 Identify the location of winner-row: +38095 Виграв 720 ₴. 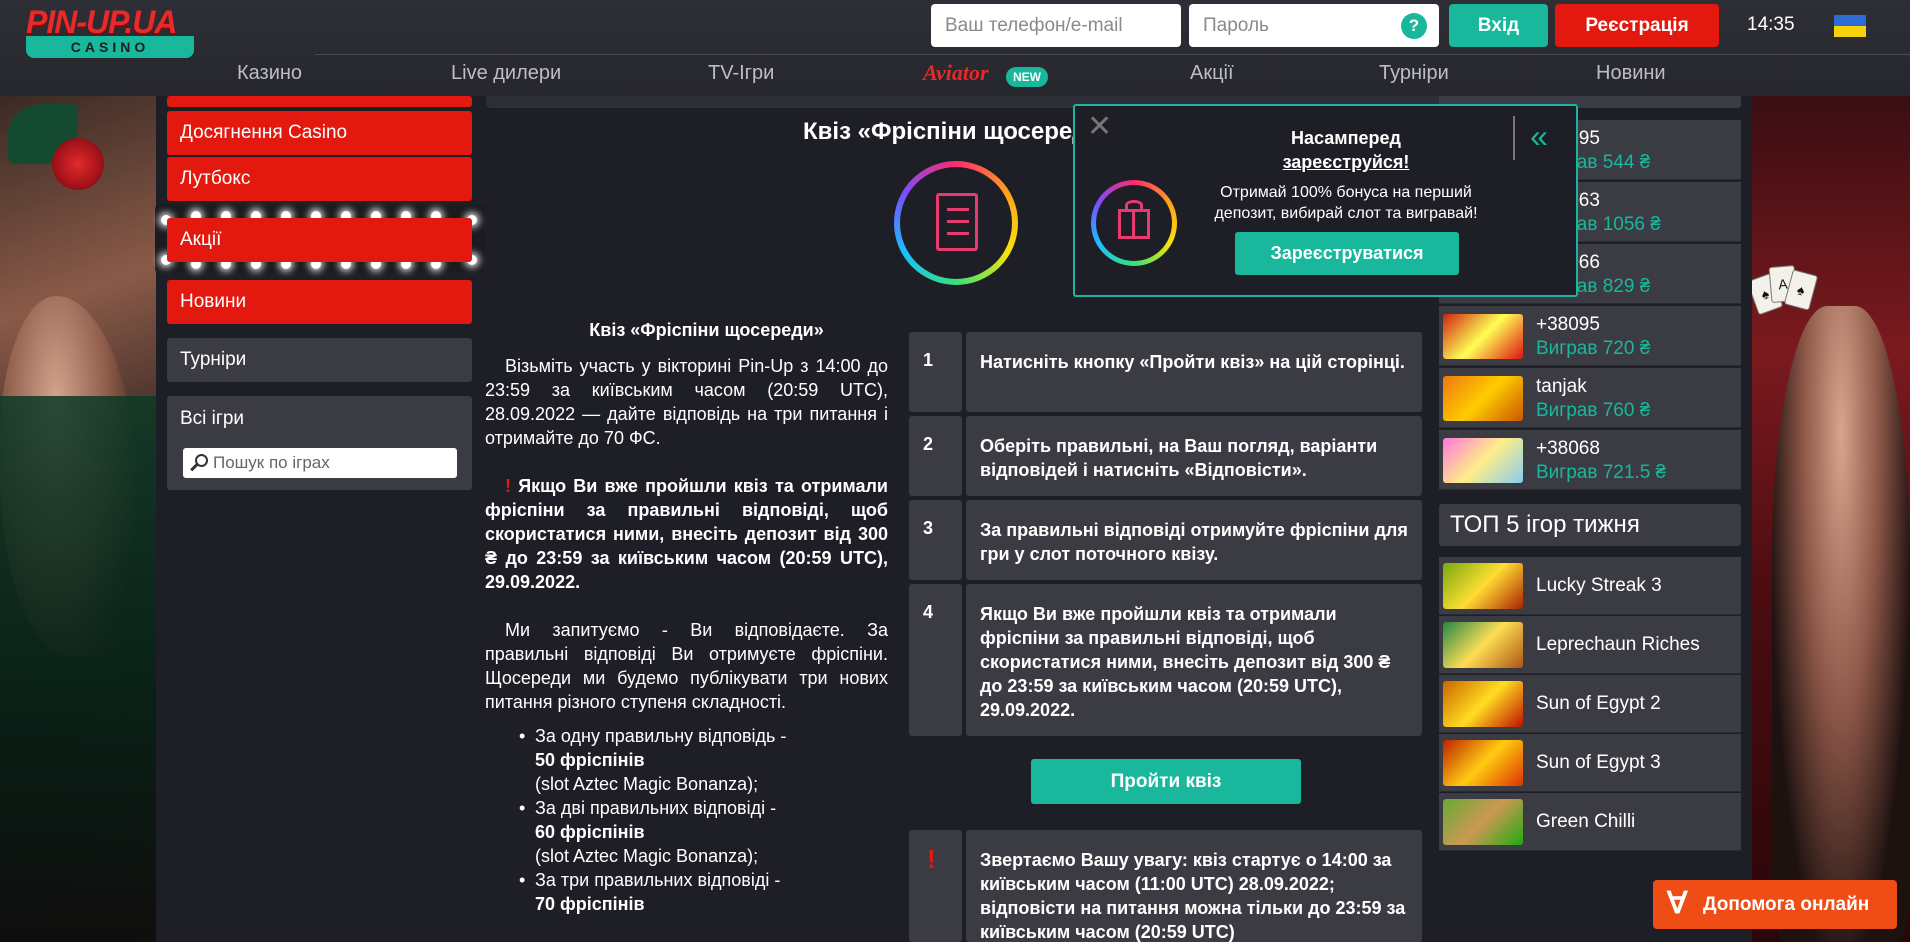
(1590, 336).